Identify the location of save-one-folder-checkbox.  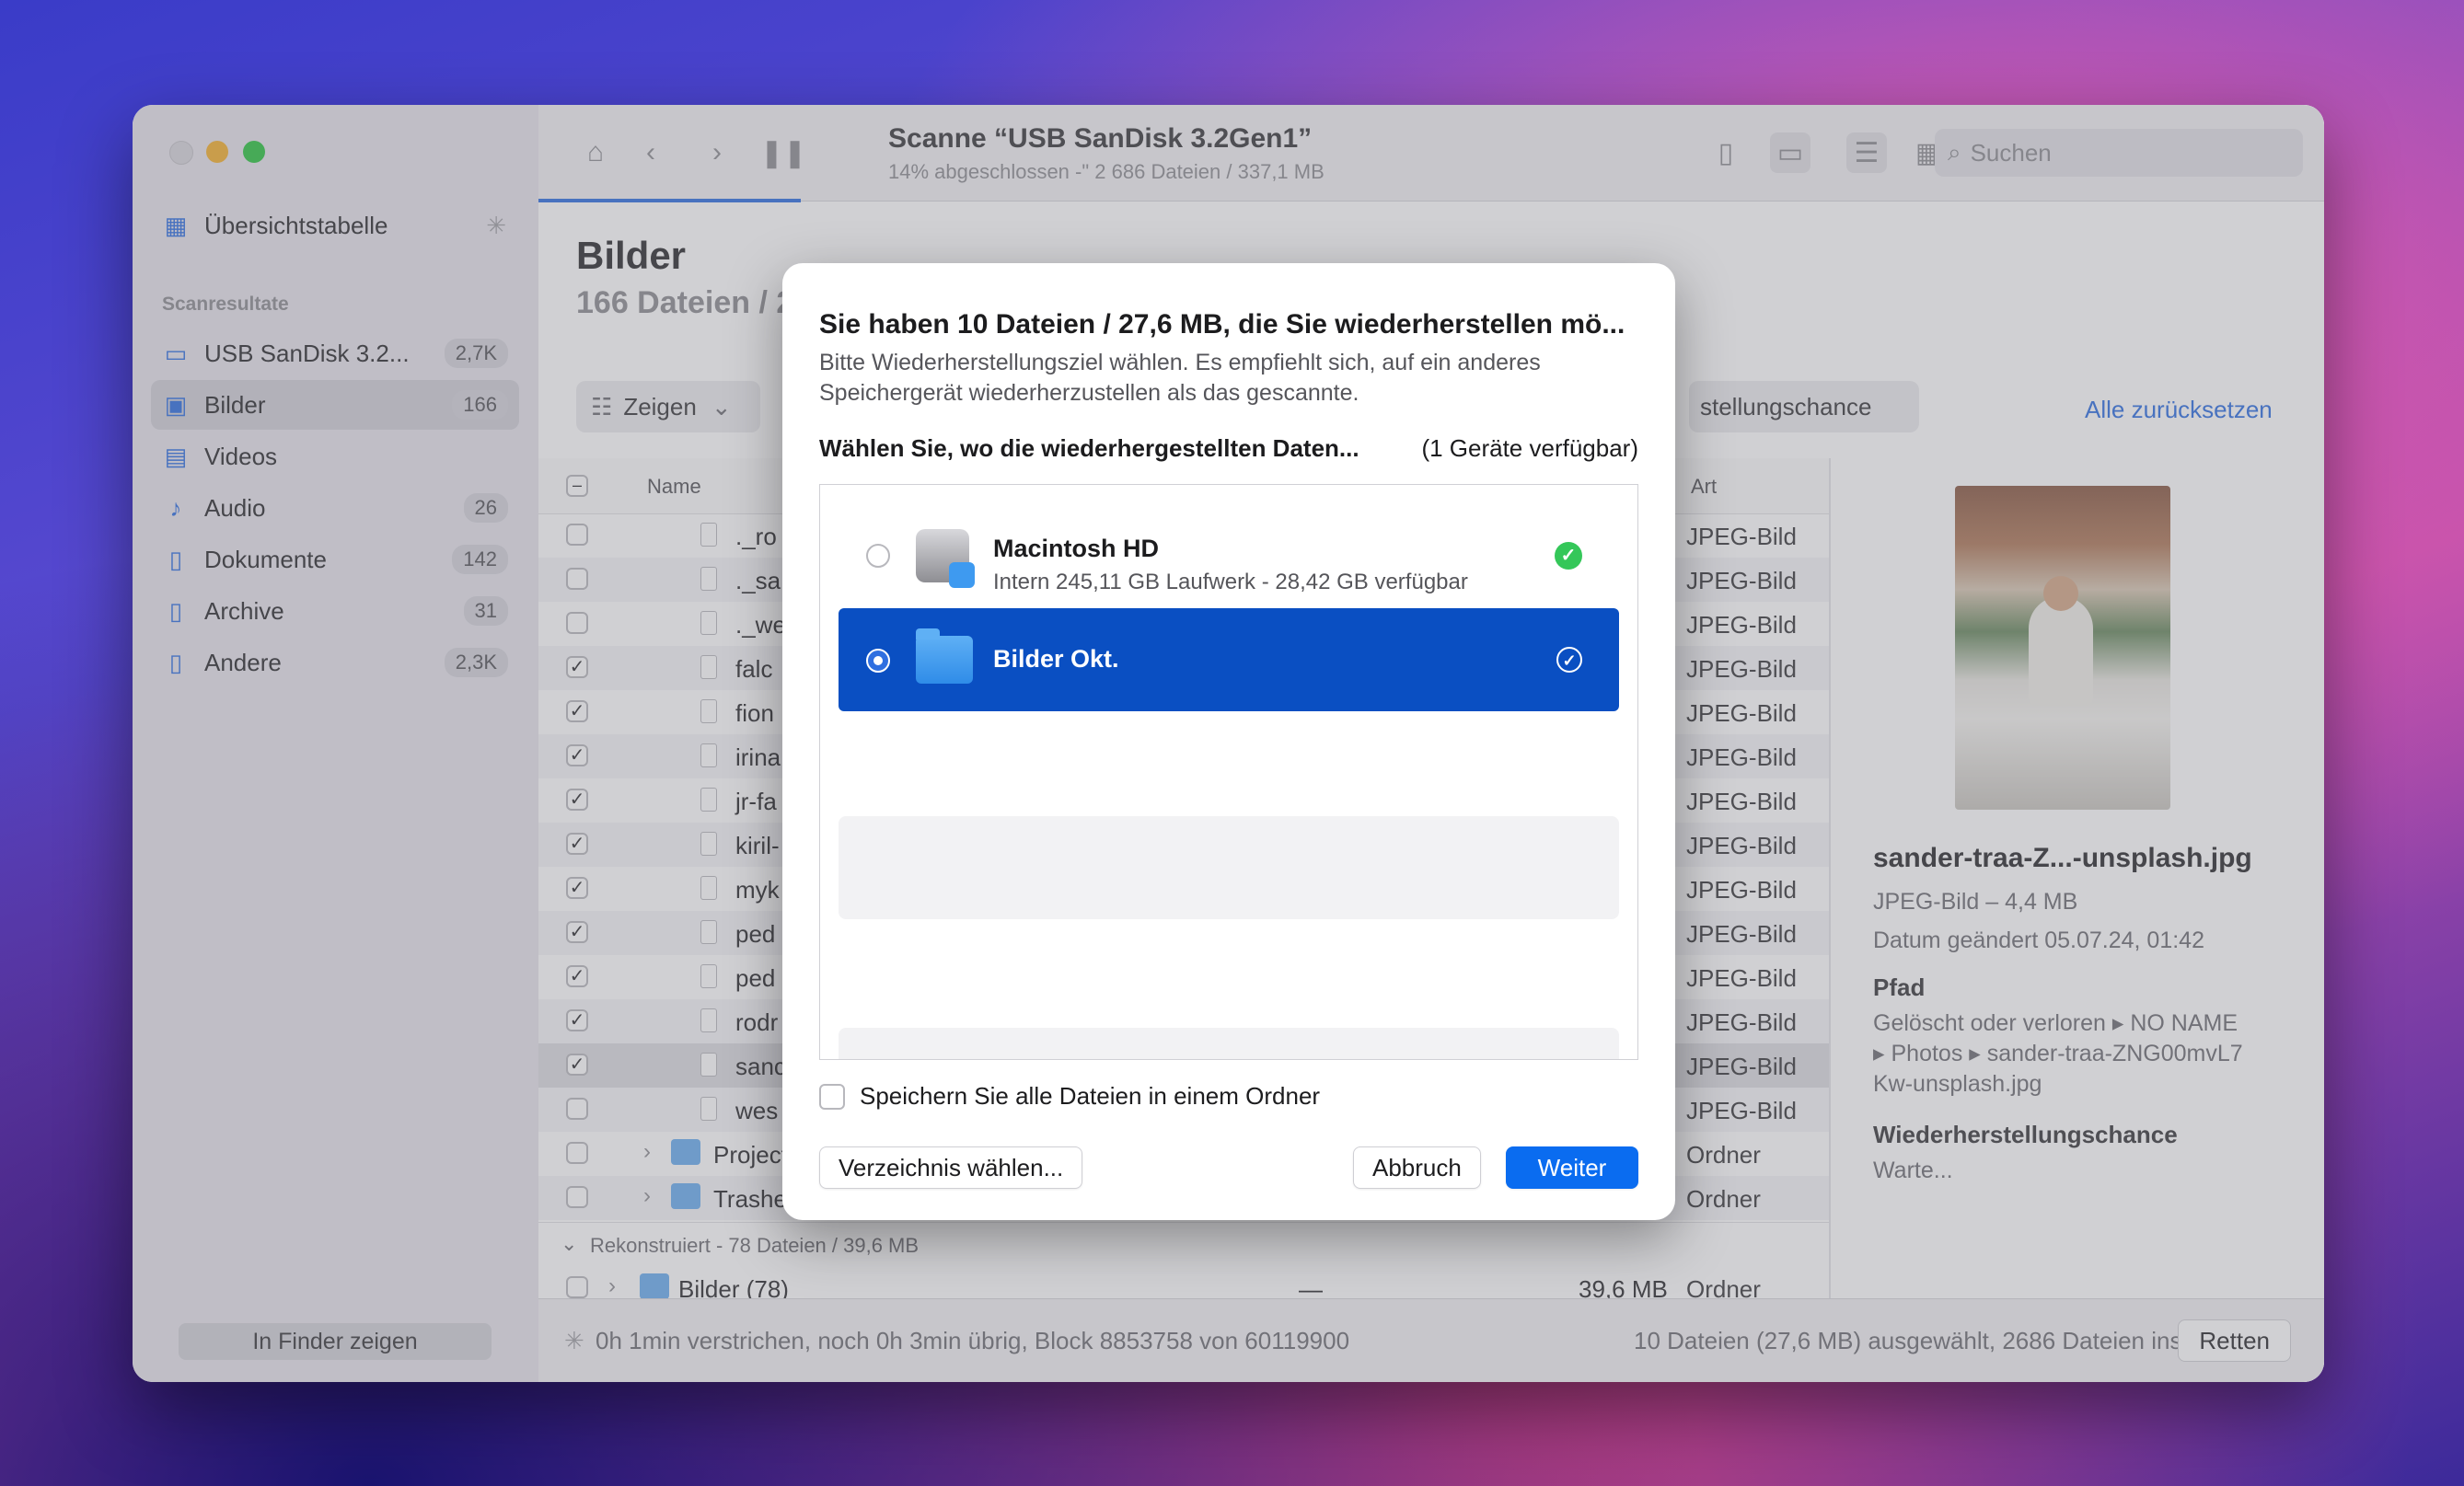
(832, 1096).